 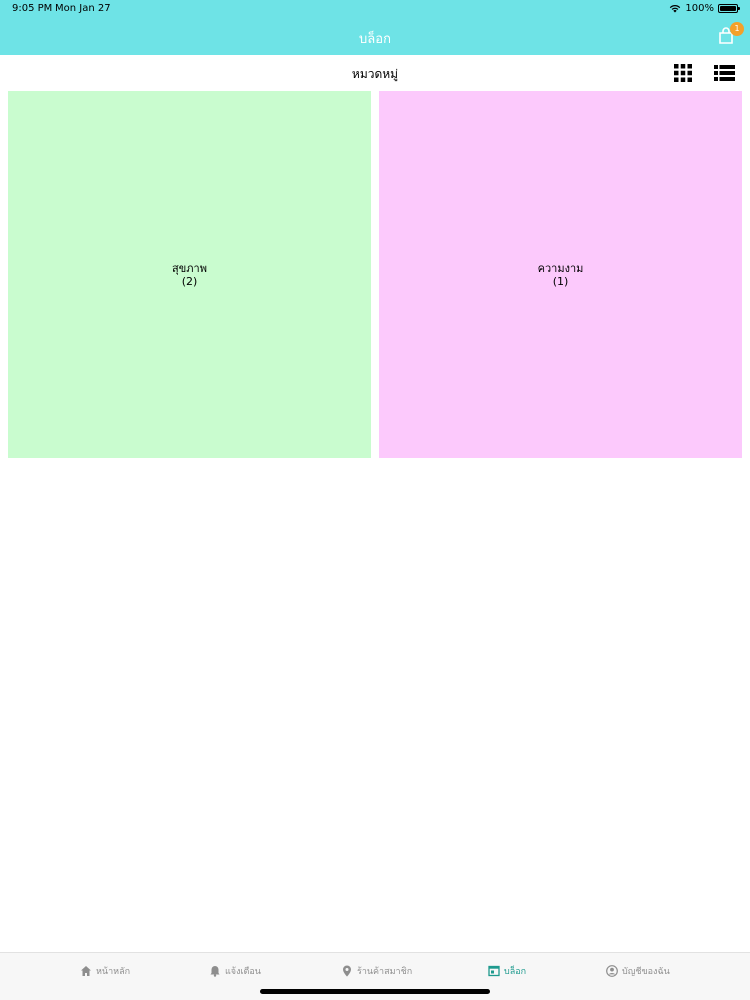 What do you see at coordinates (560, 268) in the screenshot?
I see `category-name: ความงาม` at bounding box center [560, 268].